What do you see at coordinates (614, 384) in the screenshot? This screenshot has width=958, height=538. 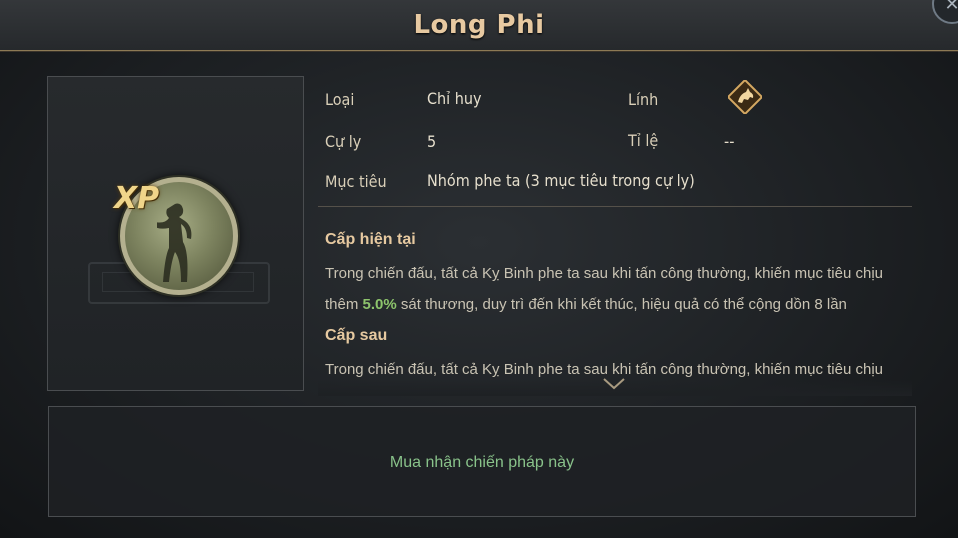 I see `chevron-down-icon` at bounding box center [614, 384].